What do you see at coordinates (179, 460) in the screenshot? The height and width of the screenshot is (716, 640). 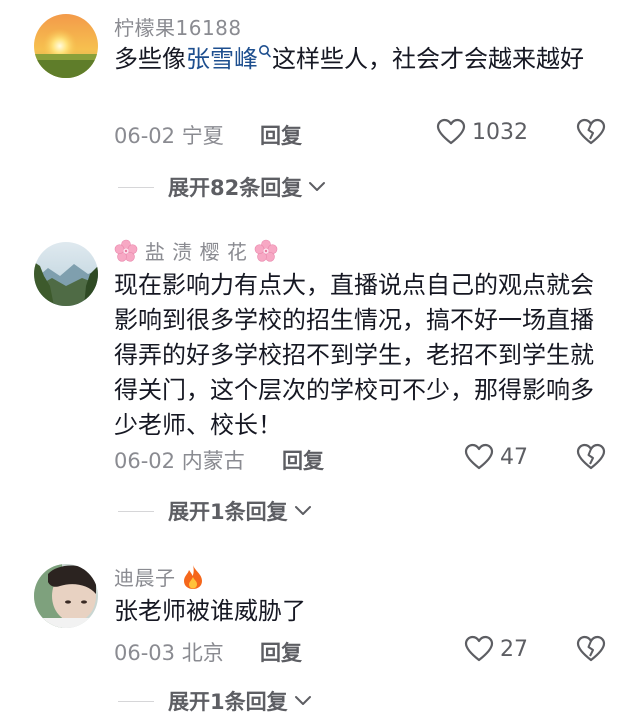 I see `comment-meta: 06-02 内蒙古` at bounding box center [179, 460].